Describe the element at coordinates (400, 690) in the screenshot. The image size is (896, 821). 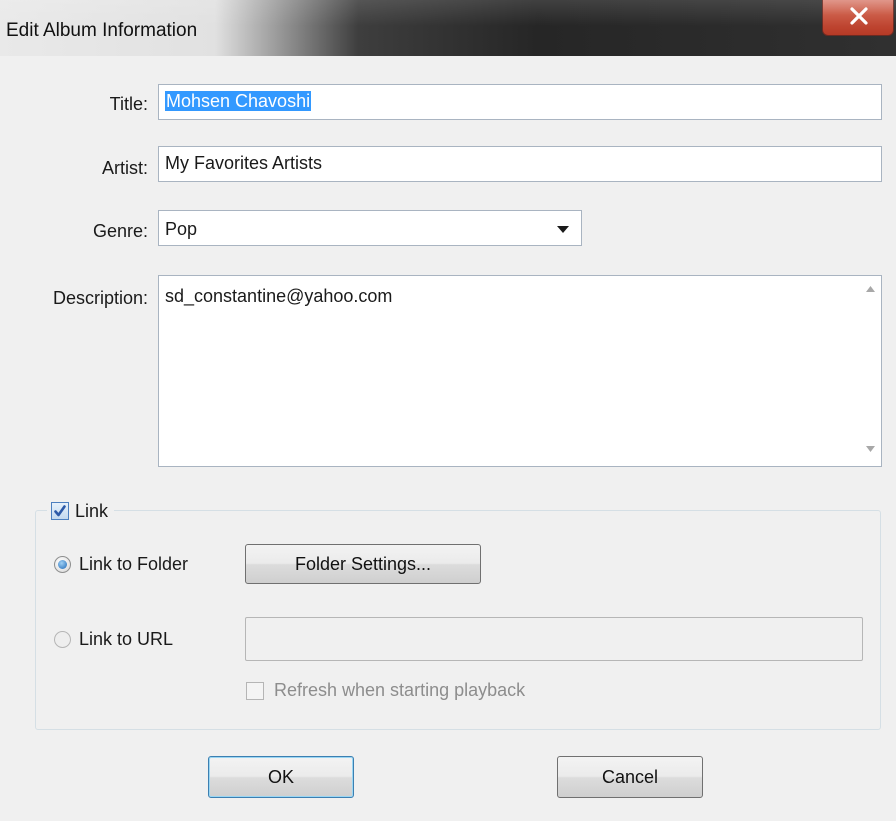
I see `refresh-label: Refresh when starting playback` at that location.